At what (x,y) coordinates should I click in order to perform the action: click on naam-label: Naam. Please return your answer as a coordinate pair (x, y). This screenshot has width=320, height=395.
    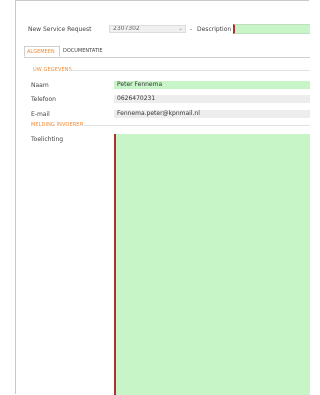
    Looking at the image, I should click on (40, 85).